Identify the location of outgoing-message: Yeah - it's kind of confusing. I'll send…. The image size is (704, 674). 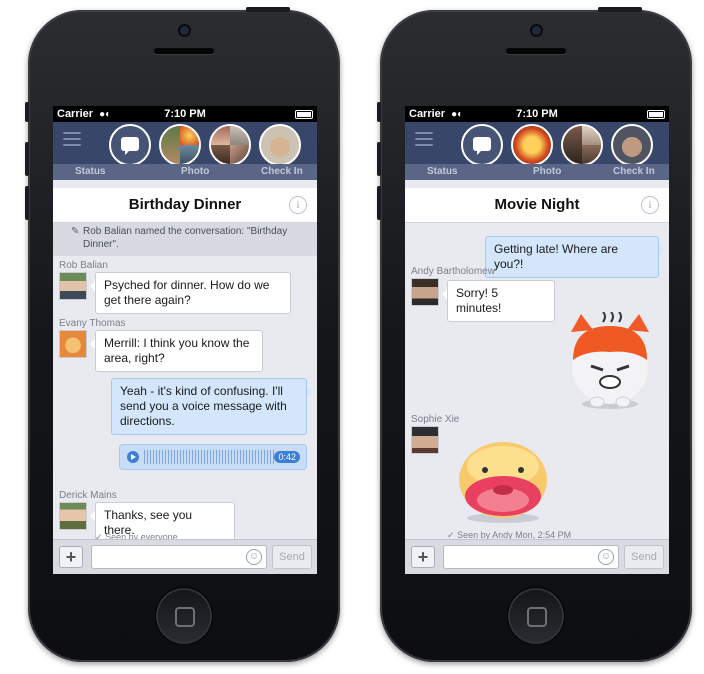
(211, 406).